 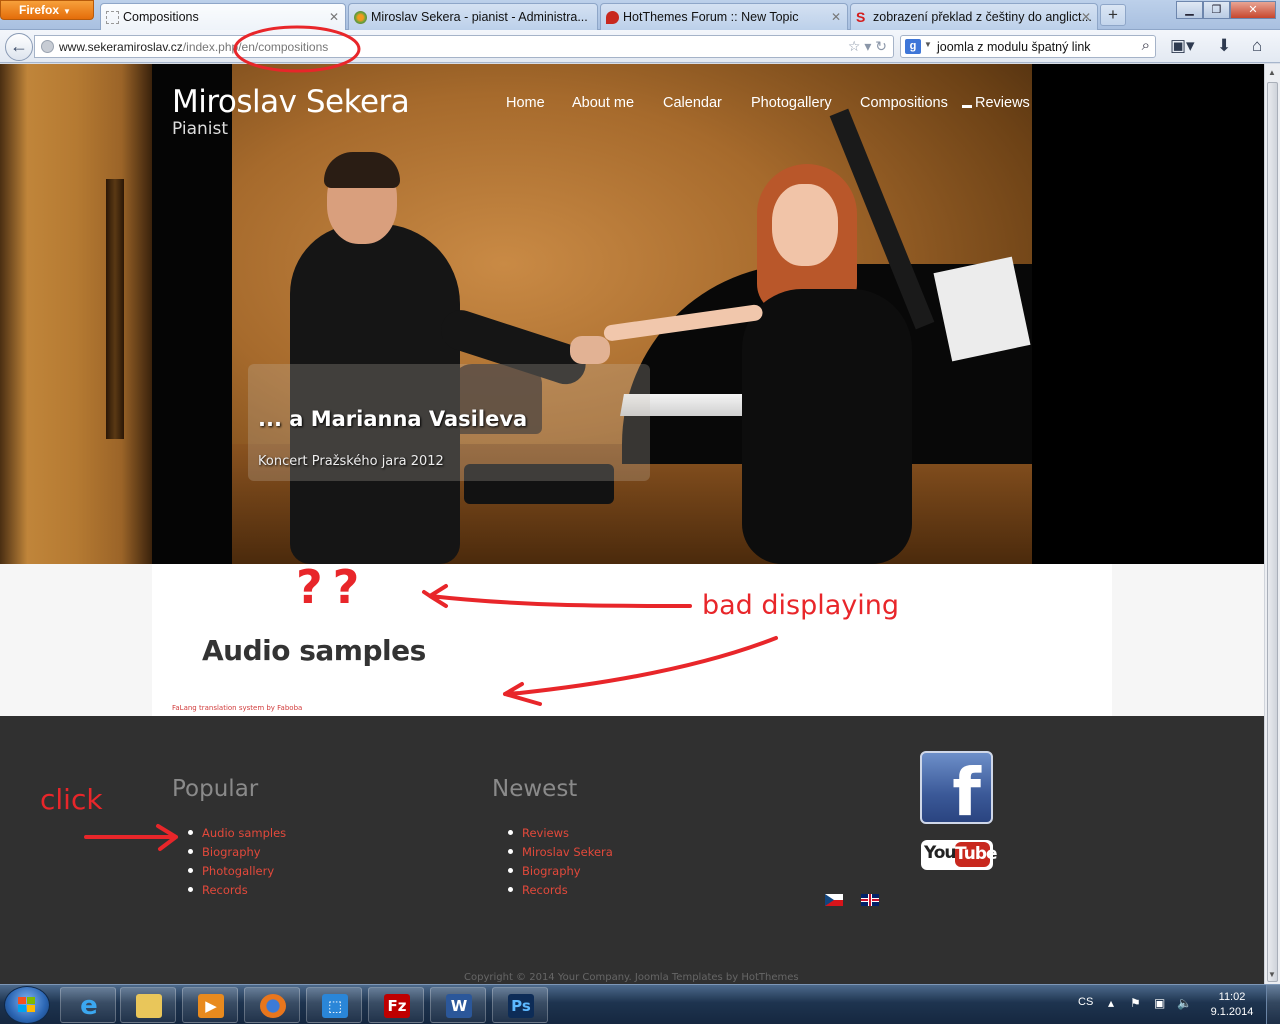 What do you see at coordinates (560, 892) in the screenshot?
I see `newest-link-records: Records` at bounding box center [560, 892].